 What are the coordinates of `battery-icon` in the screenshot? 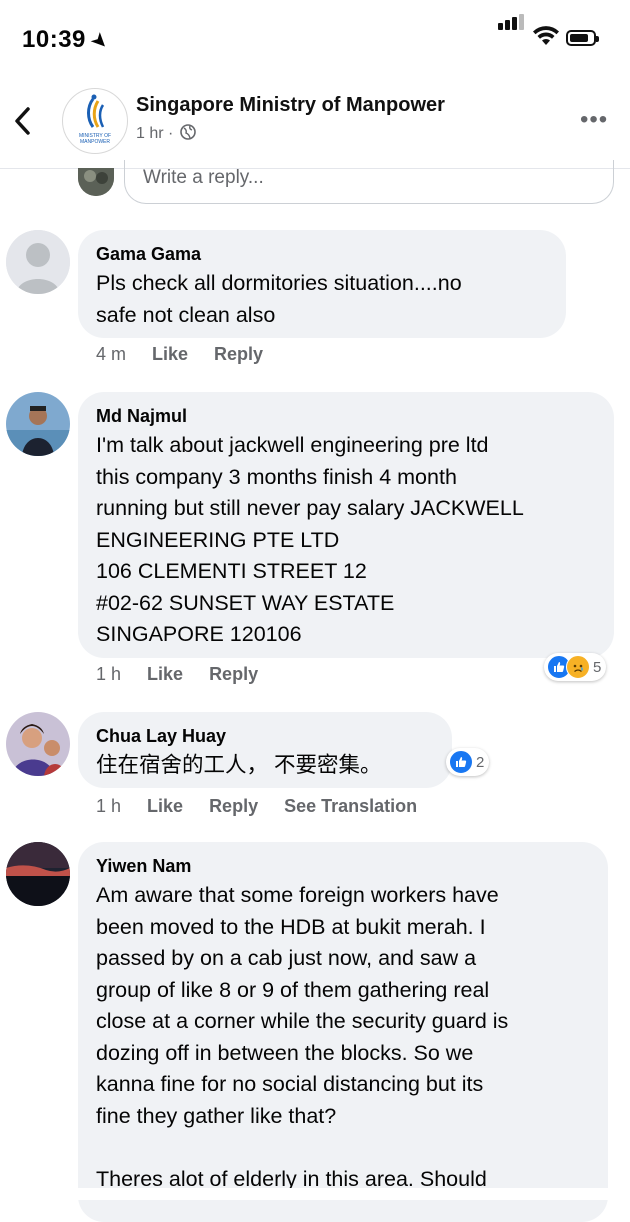 It's located at (582, 38).